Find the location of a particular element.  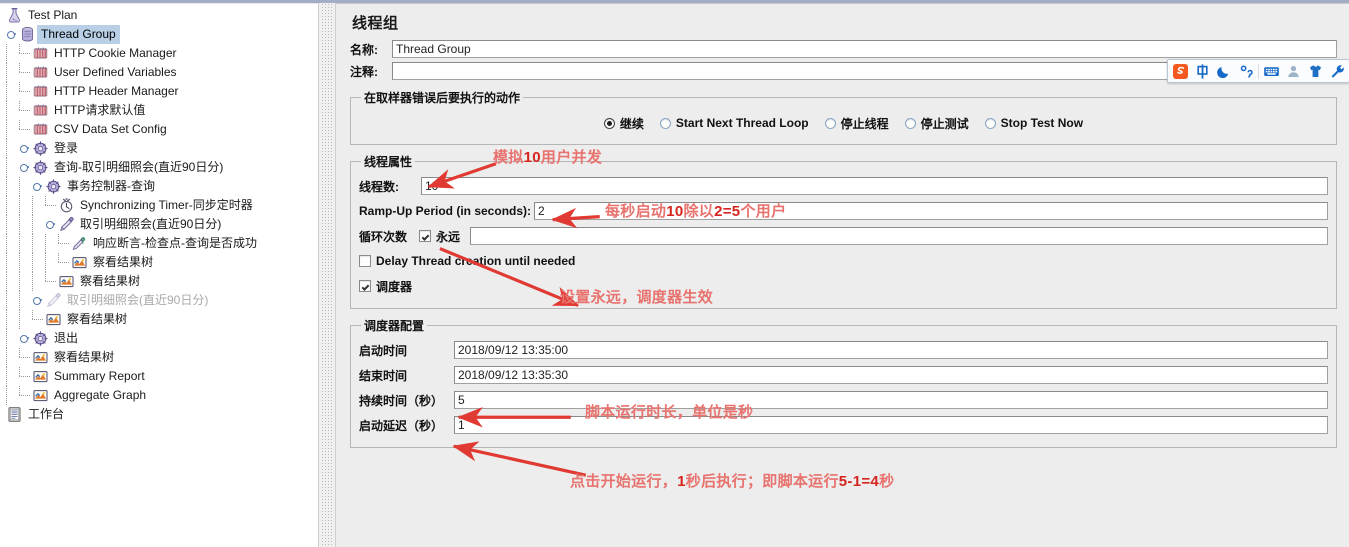

scheduler-checkbox: 调度器 is located at coordinates (385, 286).